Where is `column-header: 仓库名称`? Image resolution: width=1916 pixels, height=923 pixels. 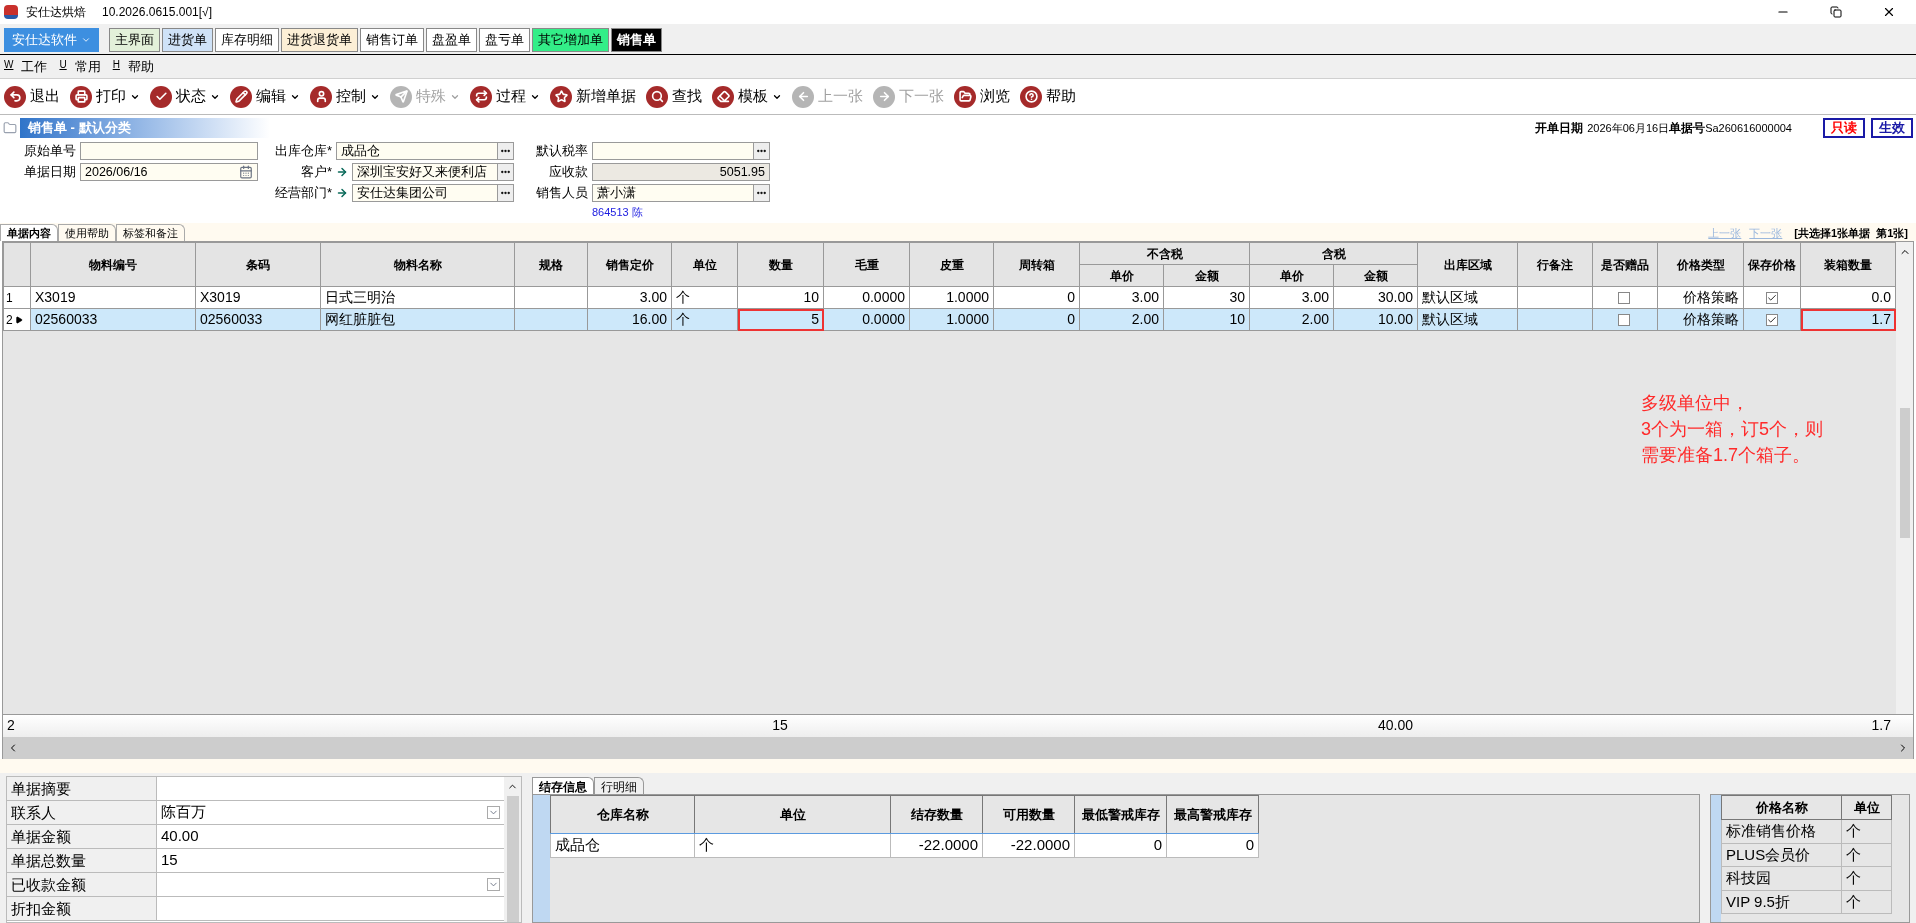 column-header: 仓库名称 is located at coordinates (622, 814).